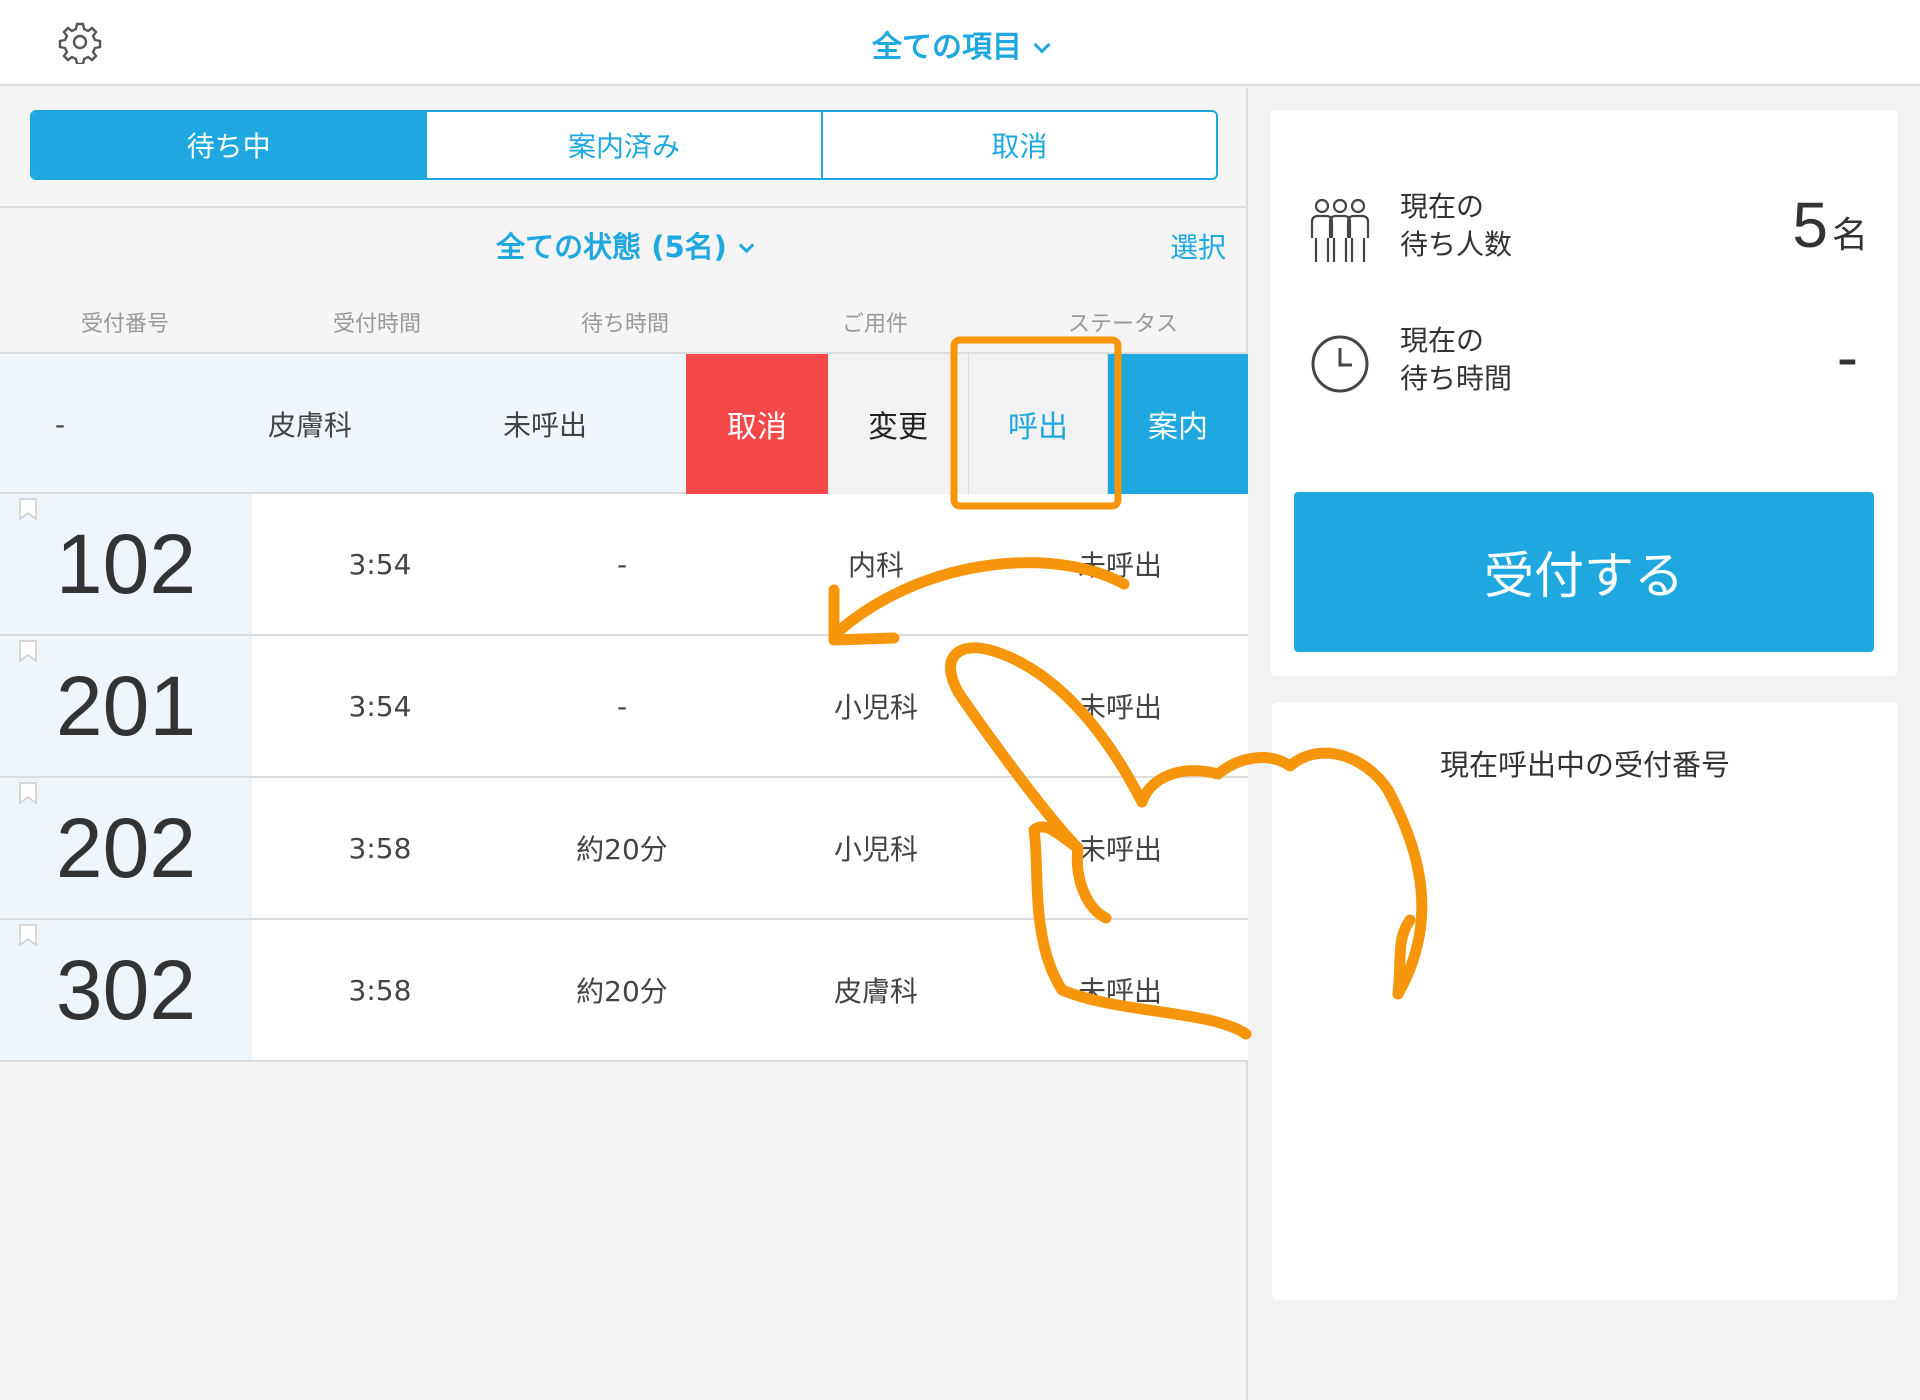  Describe the element at coordinates (1456, 244) in the screenshot. I see `waiting-people-label-line2: 待ち人数` at that location.